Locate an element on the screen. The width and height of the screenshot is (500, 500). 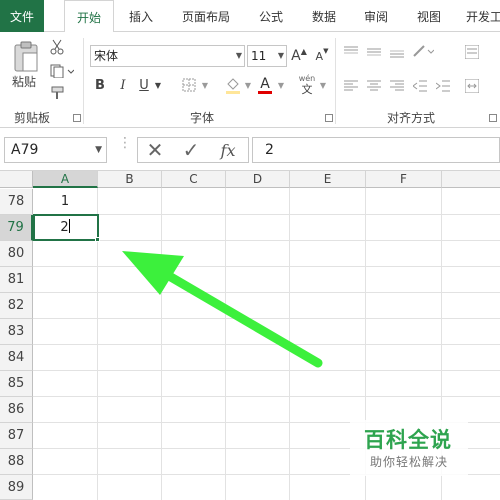
tab-file: 文件 is located at coordinates (22, 16).